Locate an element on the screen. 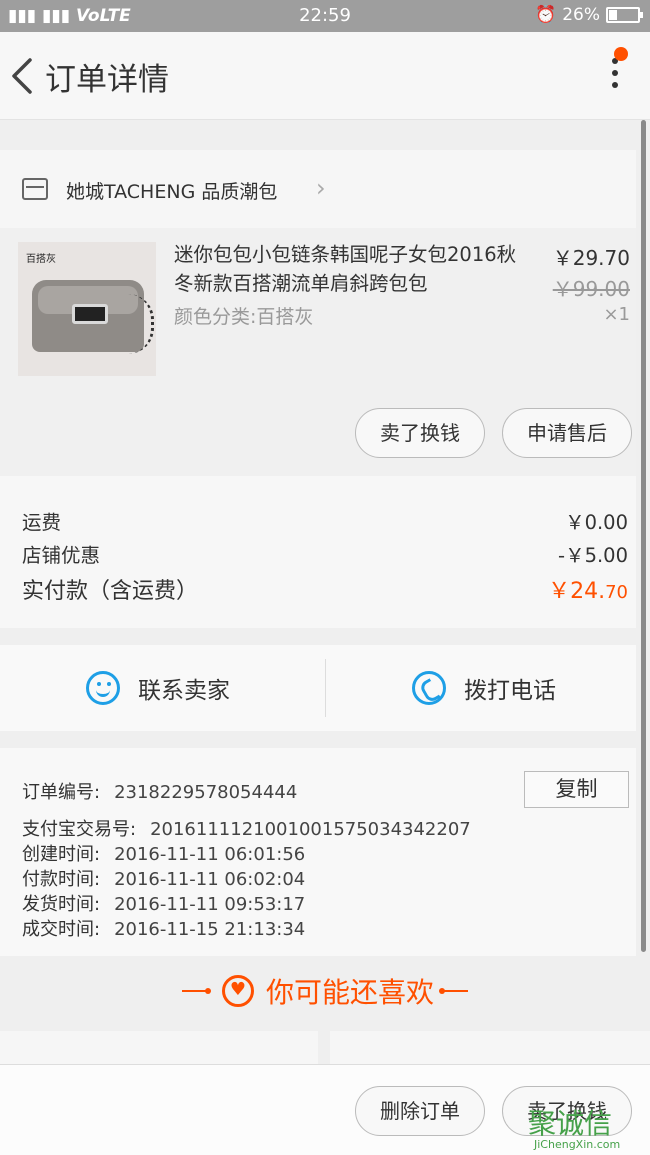  page-title: 订单详情 is located at coordinates (107, 80).